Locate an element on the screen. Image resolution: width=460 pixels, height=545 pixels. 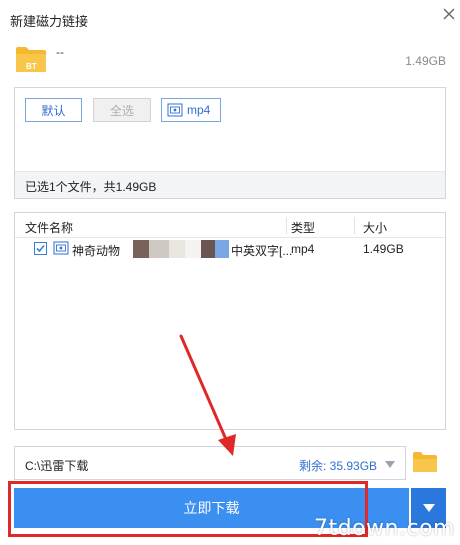
table-row: 神奇动物 中英双字[... mp4 1.49GB is located at coordinates (230, 249).